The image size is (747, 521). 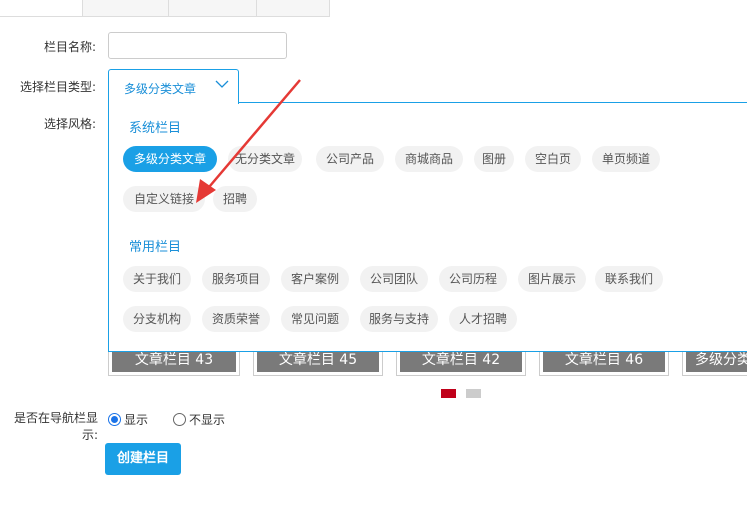 What do you see at coordinates (136, 420) in the screenshot?
I see `show-radio-label: 显示` at bounding box center [136, 420].